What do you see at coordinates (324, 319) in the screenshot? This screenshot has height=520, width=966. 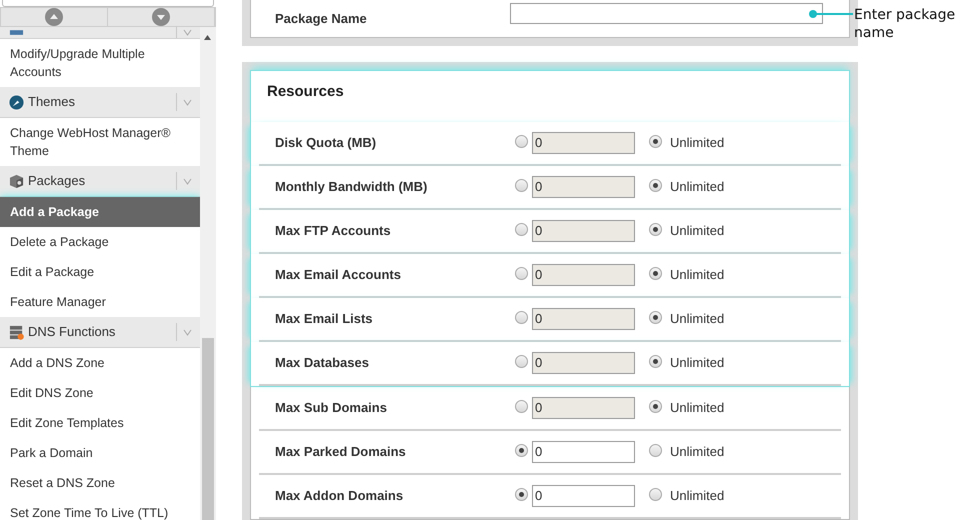 I see `field-label: Max Email Lists` at bounding box center [324, 319].